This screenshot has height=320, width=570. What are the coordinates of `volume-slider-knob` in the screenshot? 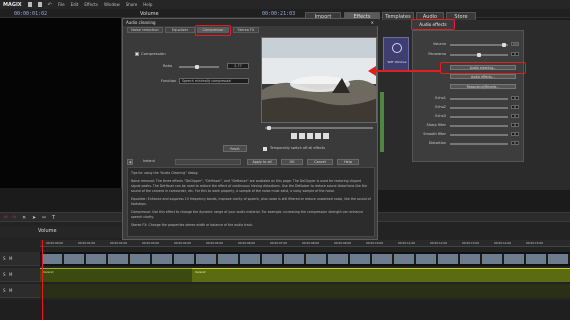 It's located at (504, 45).